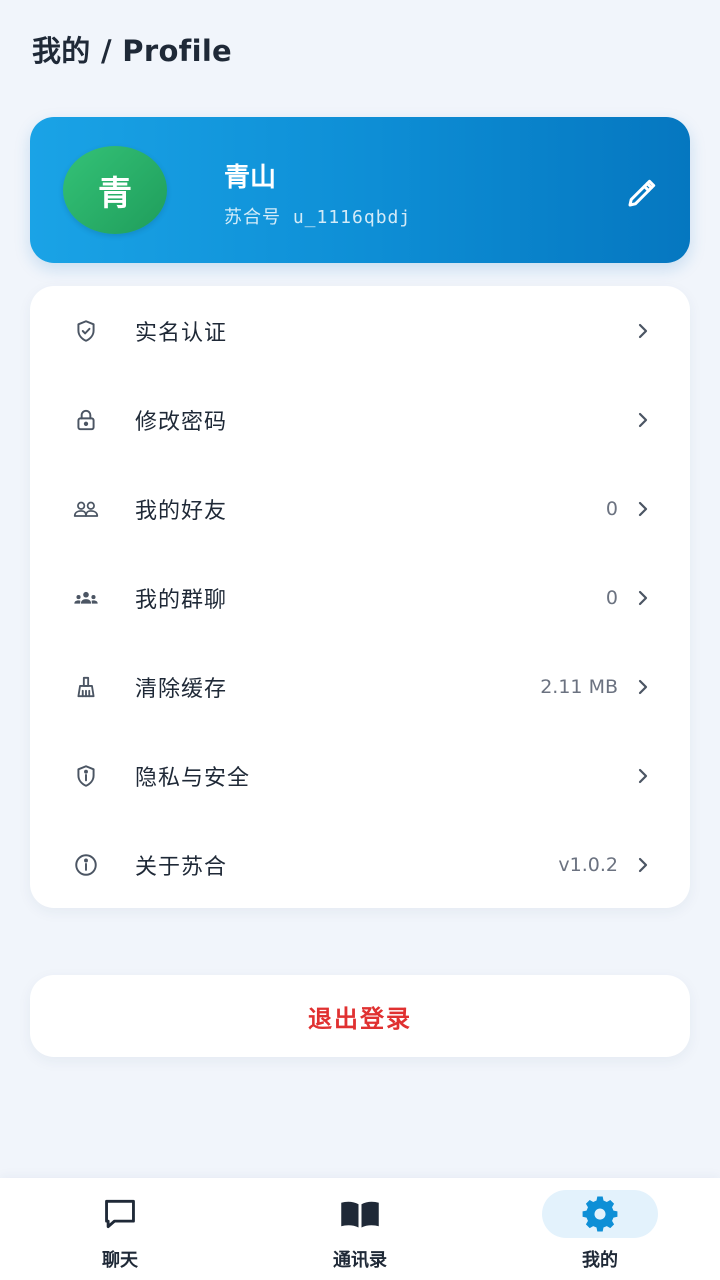 The height and width of the screenshot is (1280, 720). I want to click on shield-check-icon, so click(86, 331).